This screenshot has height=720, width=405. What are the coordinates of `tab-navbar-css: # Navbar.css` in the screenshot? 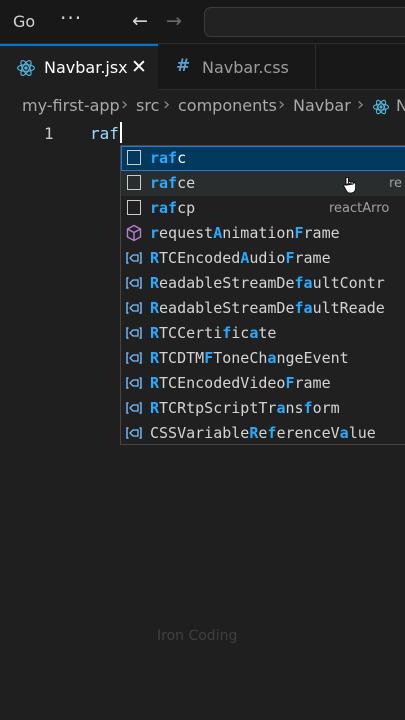 It's located at (237, 67).